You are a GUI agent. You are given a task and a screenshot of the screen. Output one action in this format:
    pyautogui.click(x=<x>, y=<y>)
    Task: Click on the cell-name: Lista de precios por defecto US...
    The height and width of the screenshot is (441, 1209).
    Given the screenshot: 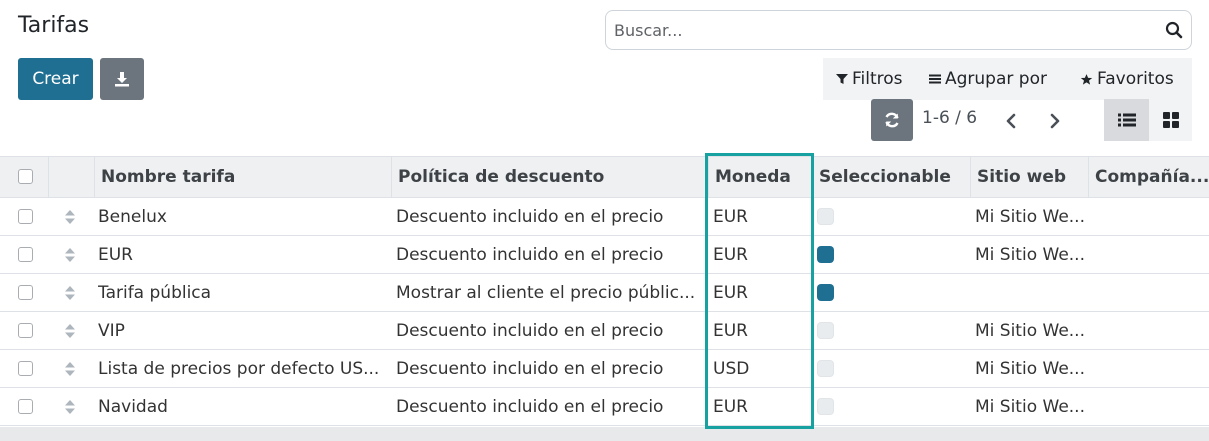 What is the action you would take?
    pyautogui.click(x=239, y=369)
    